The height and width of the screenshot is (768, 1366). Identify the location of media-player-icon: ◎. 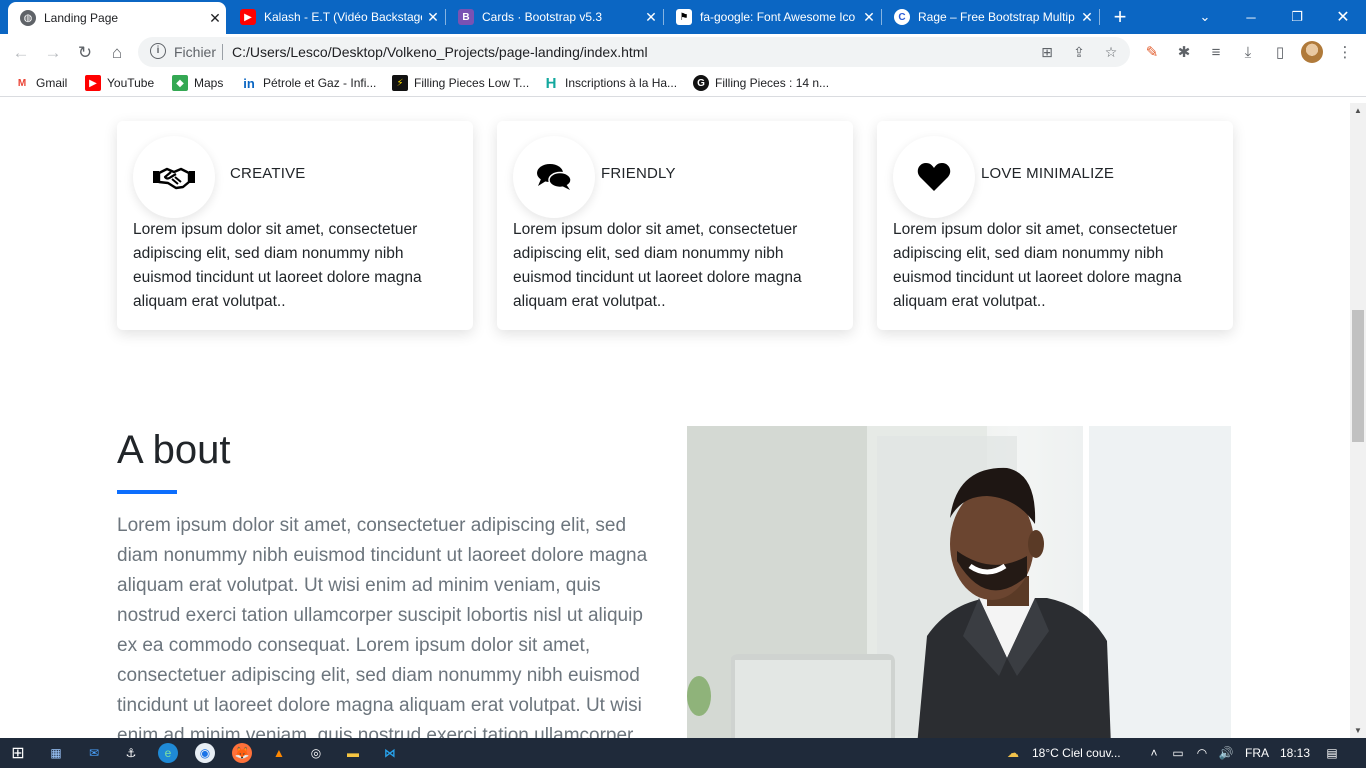
(316, 753).